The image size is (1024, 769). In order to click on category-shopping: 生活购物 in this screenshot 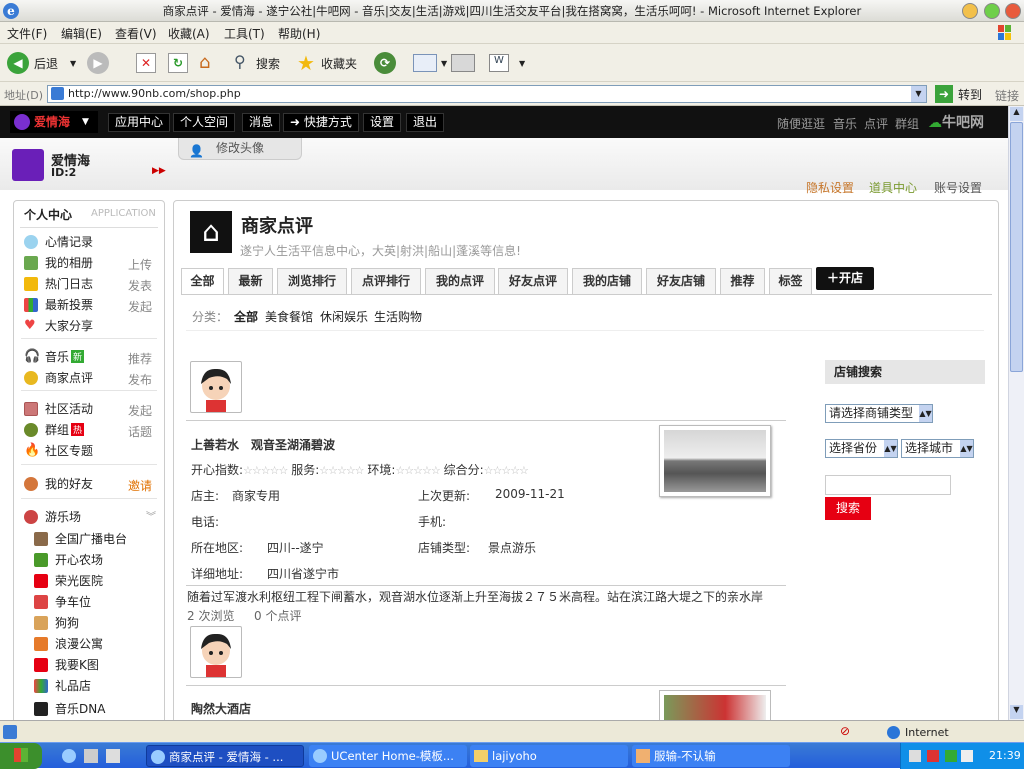, I will do `click(398, 316)`.